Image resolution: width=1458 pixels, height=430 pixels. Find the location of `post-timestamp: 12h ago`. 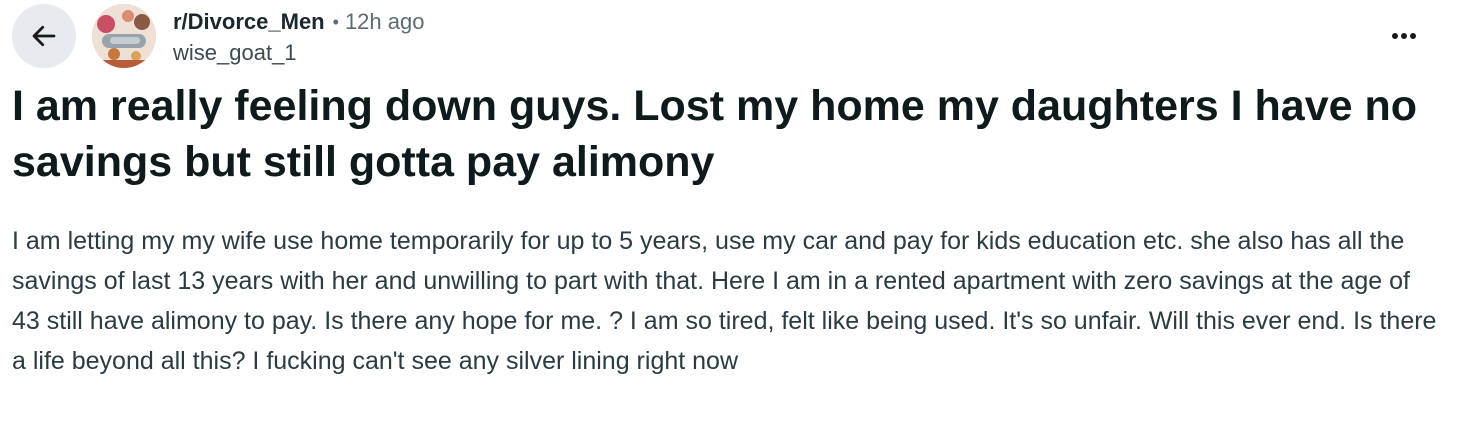

post-timestamp: 12h ago is located at coordinates (384, 21).